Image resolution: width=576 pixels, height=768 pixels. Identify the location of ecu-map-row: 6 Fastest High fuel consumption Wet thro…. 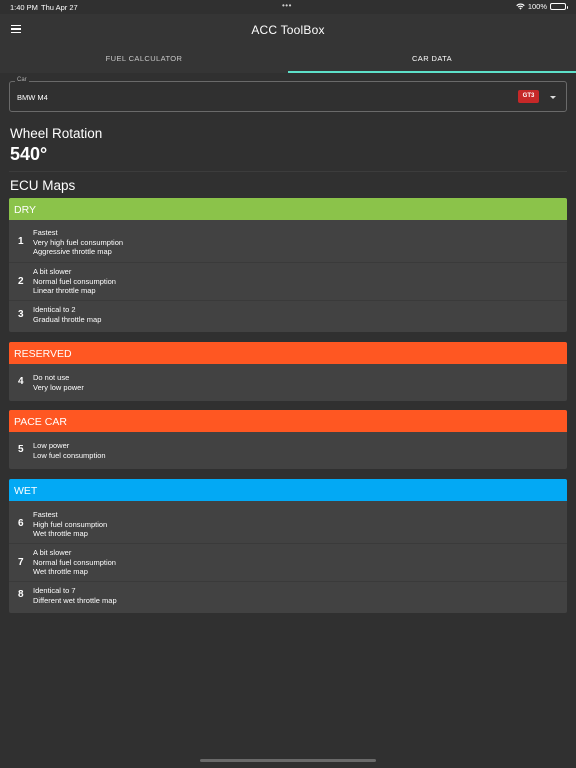
(288, 522).